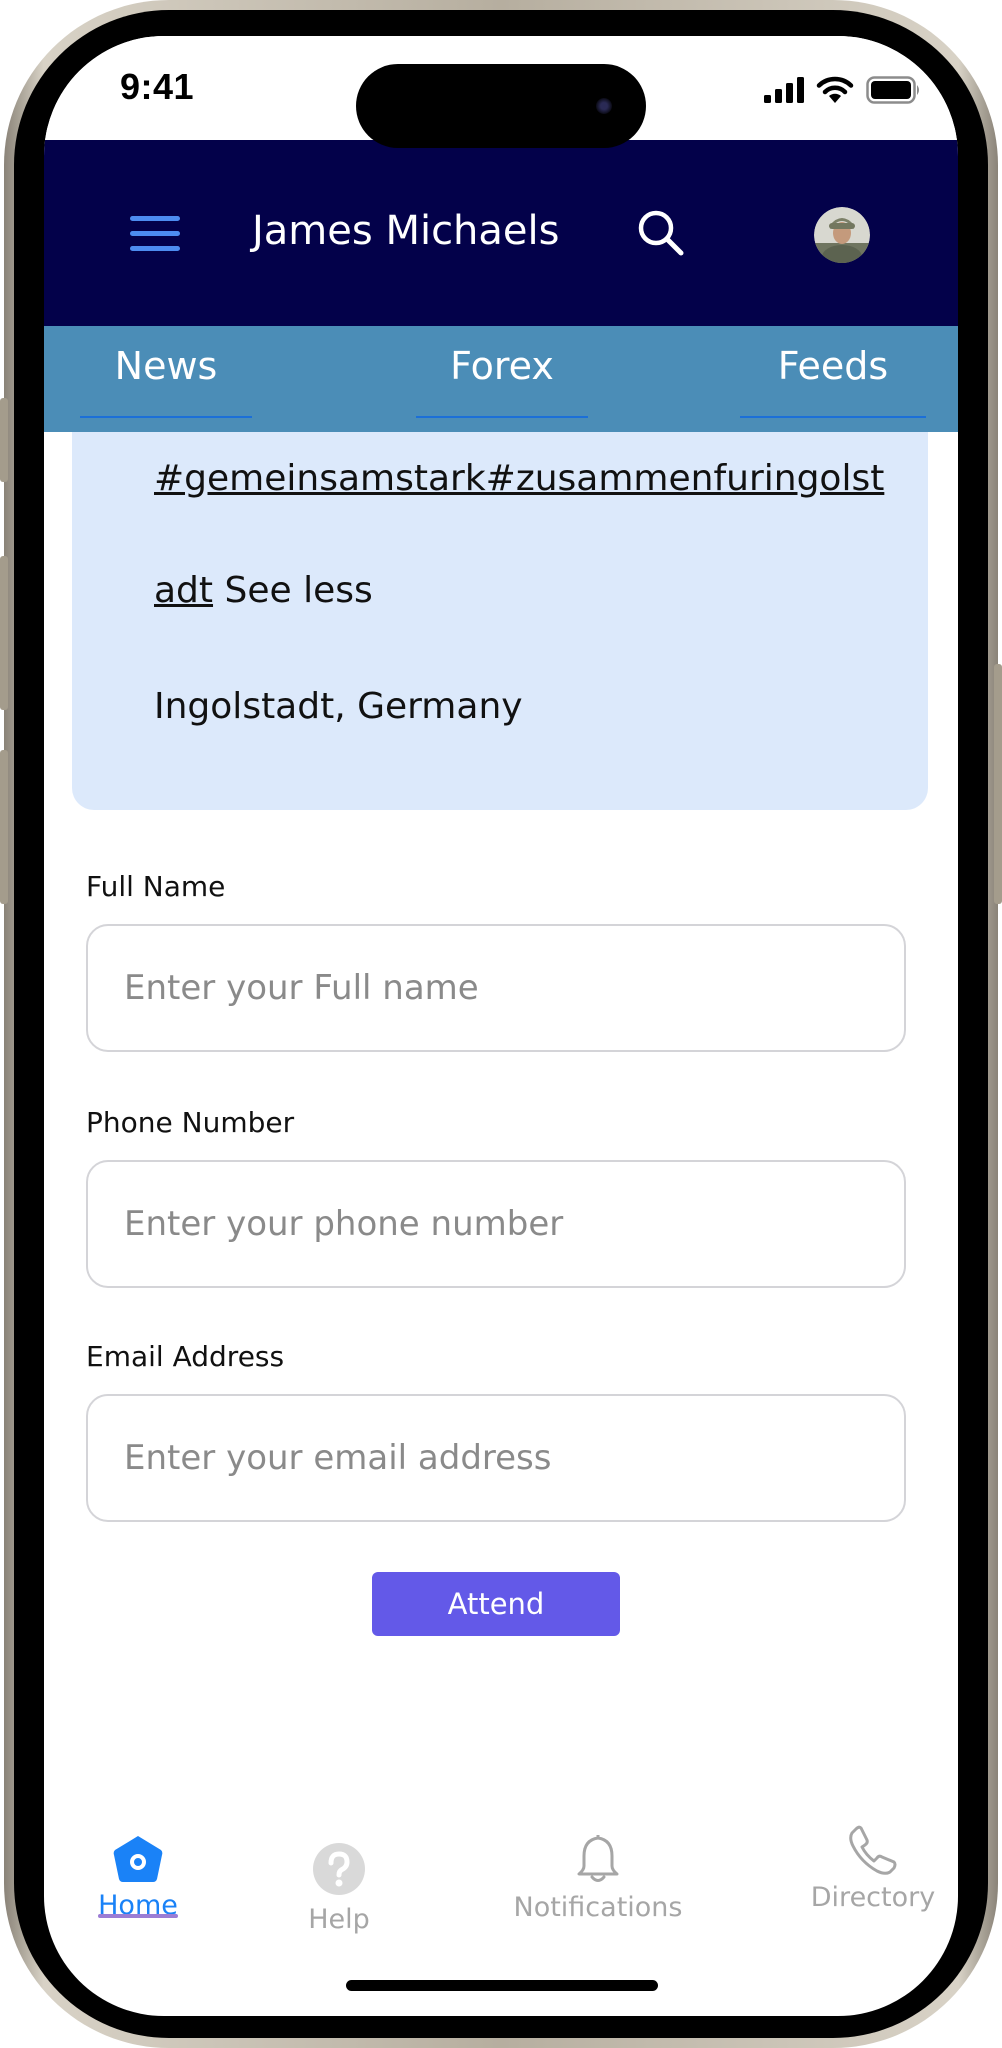 Image resolution: width=1002 pixels, height=2048 pixels. I want to click on front-camera, so click(604, 106).